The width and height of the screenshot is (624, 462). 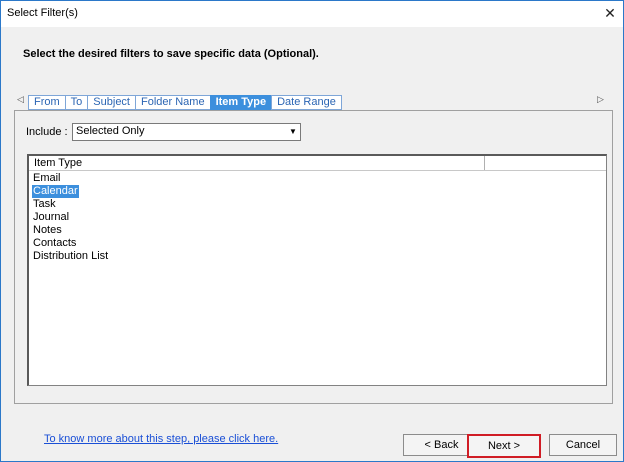 What do you see at coordinates (306, 102) in the screenshot?
I see `tab-date-range: Date Range` at bounding box center [306, 102].